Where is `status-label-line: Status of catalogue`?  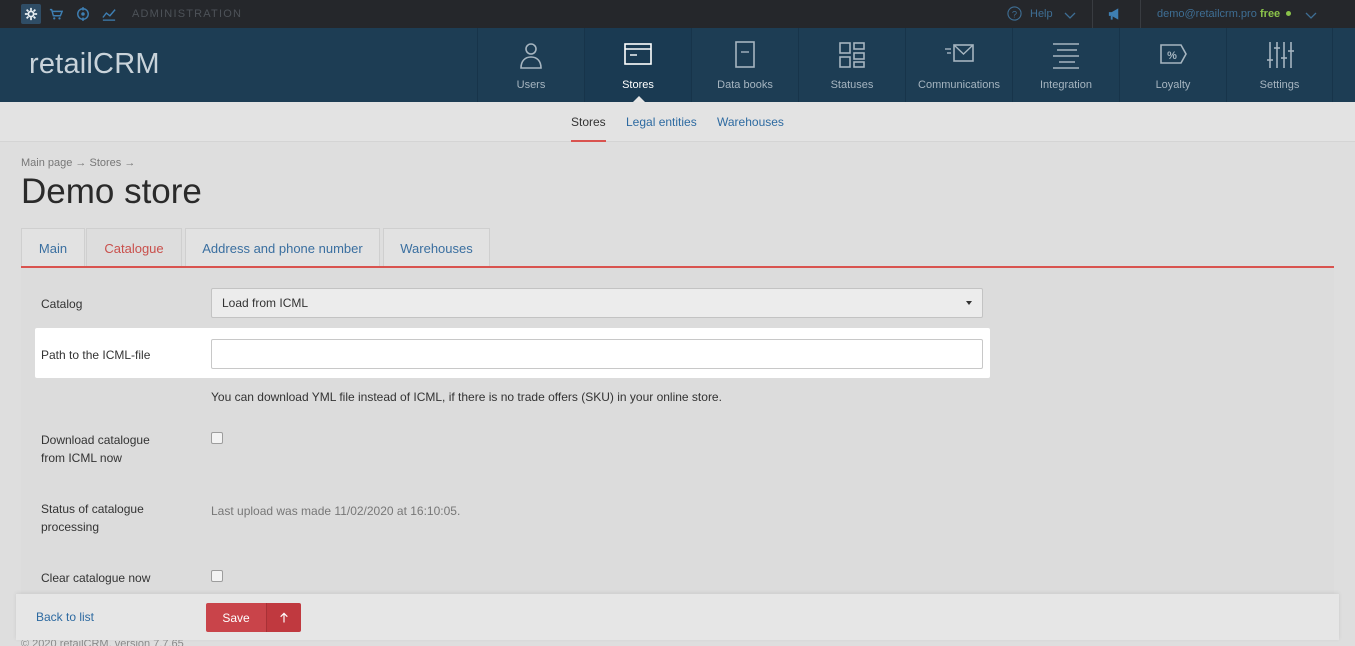
status-label-line: Status of catalogue is located at coordinates (92, 509).